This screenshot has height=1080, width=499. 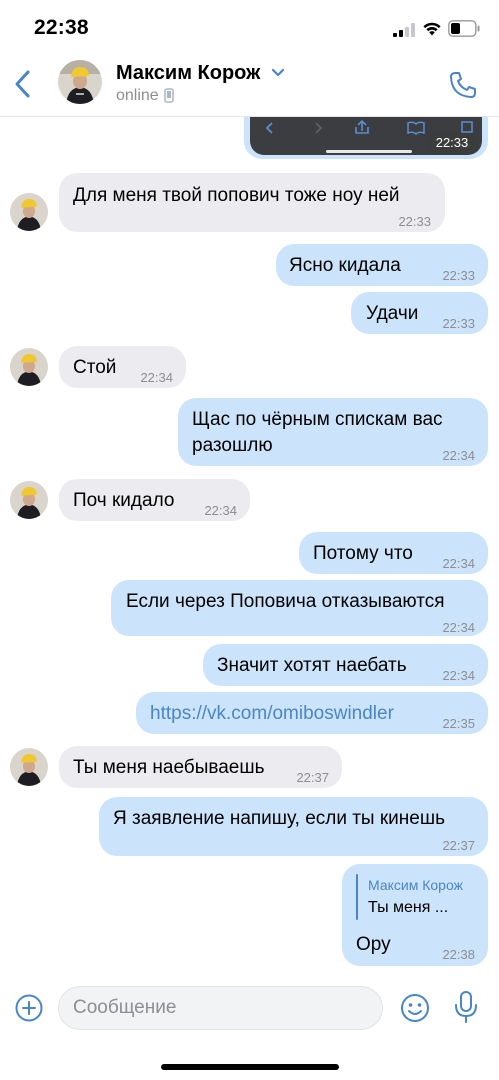 What do you see at coordinates (285, 601) in the screenshot?
I see `message-text: Если через Поповича отказываются` at bounding box center [285, 601].